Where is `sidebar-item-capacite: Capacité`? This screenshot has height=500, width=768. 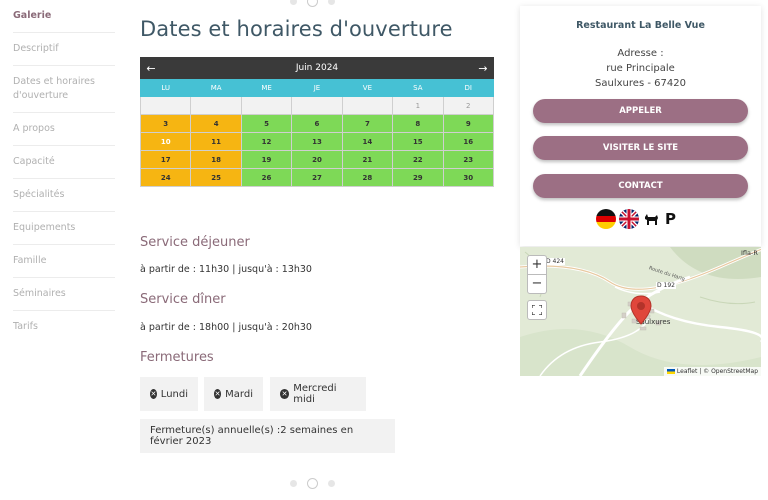 sidebar-item-capacite: Capacité is located at coordinates (64, 162).